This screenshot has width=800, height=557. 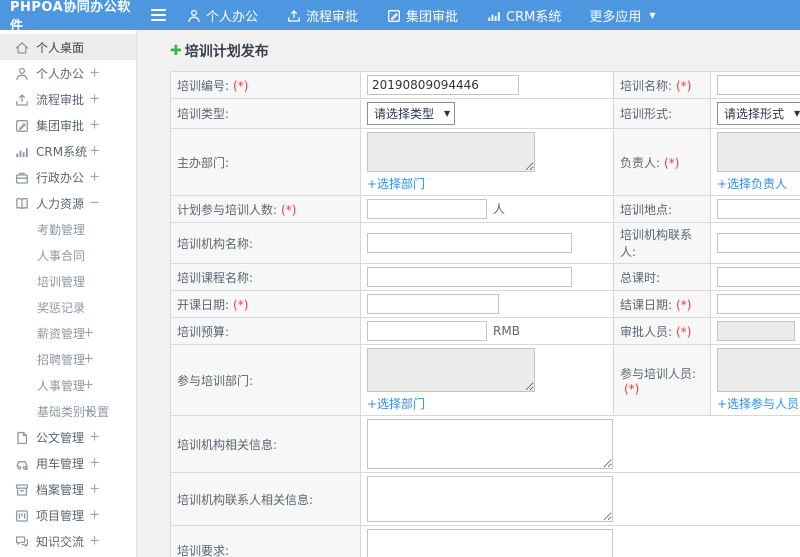 I want to click on sidebar-item-label: 知识交流, so click(x=60, y=541).